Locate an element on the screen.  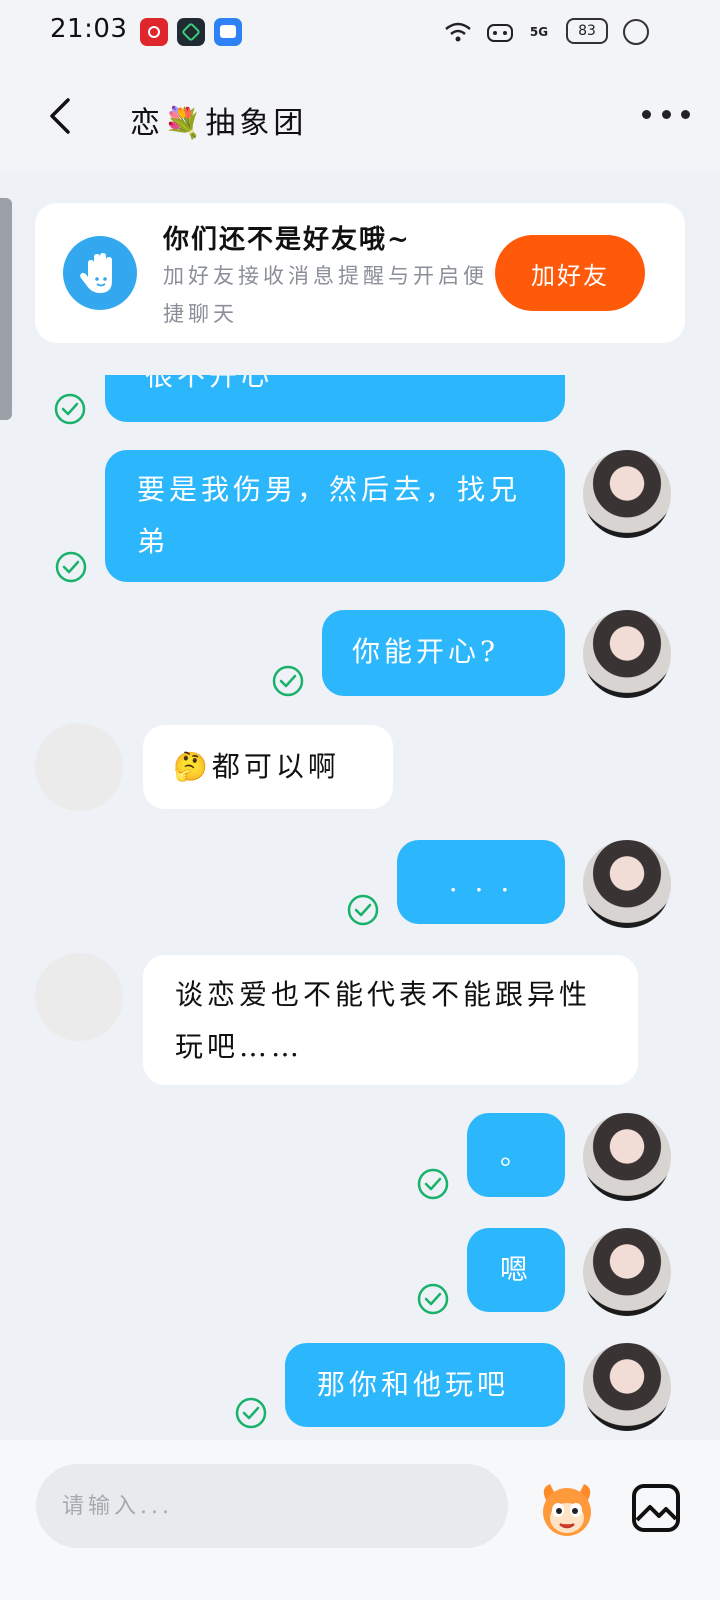
message-bubble-outgoing: . . . is located at coordinates (481, 882).